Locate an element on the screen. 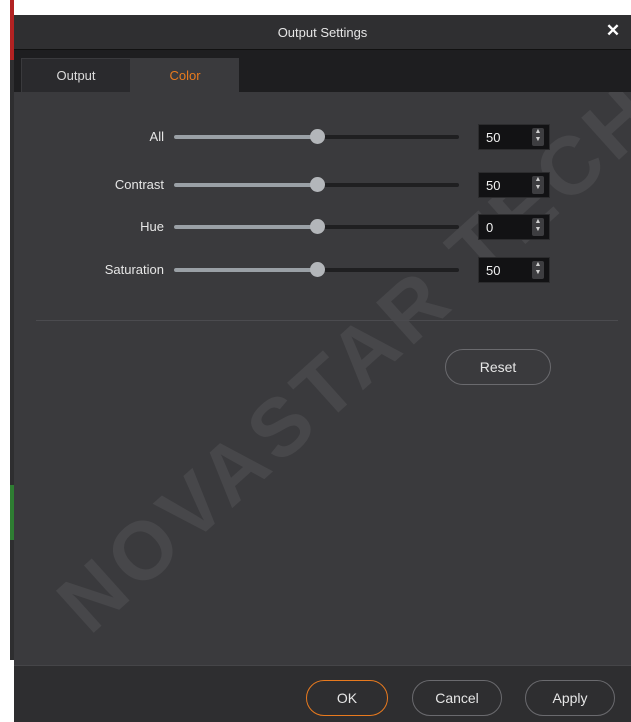 Image resolution: width=631 pixels, height=722 pixels. spinbox-value-saturation: 50 is located at coordinates (493, 270).